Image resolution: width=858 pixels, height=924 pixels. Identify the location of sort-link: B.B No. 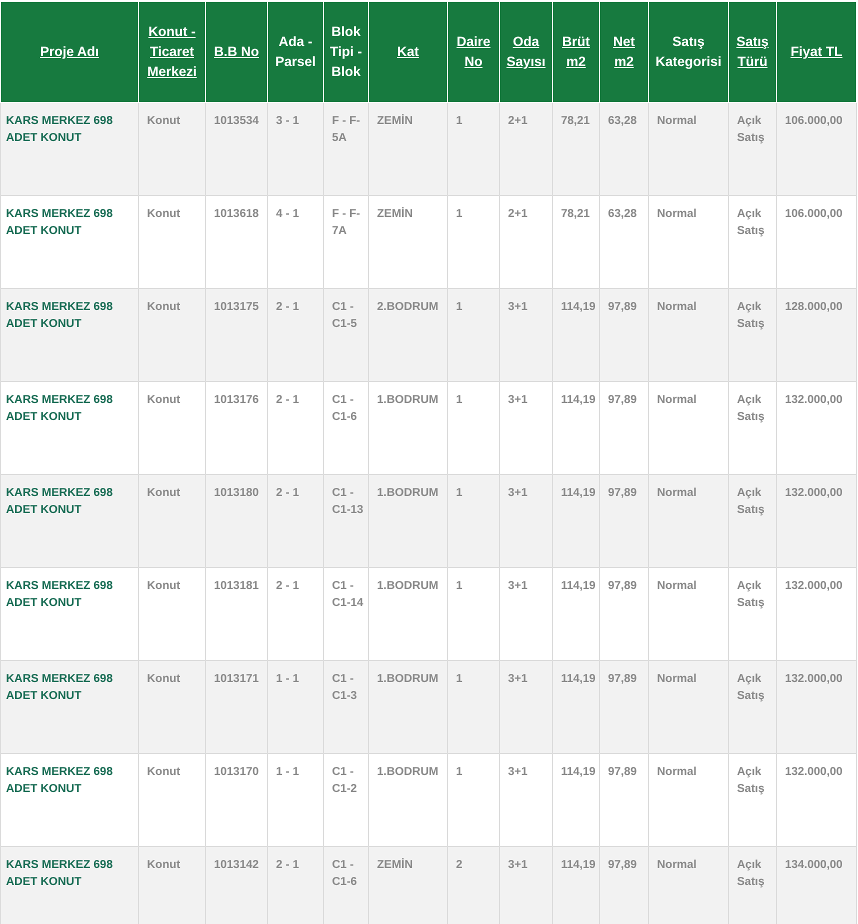
(236, 52).